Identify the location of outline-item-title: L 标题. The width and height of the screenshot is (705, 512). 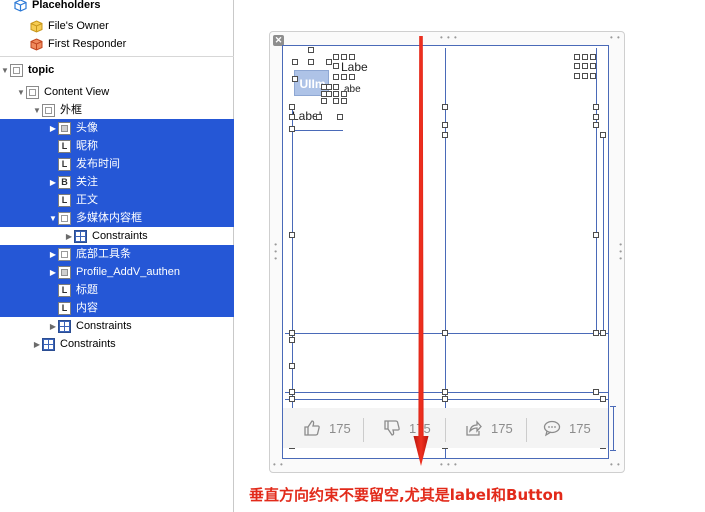
(117, 290).